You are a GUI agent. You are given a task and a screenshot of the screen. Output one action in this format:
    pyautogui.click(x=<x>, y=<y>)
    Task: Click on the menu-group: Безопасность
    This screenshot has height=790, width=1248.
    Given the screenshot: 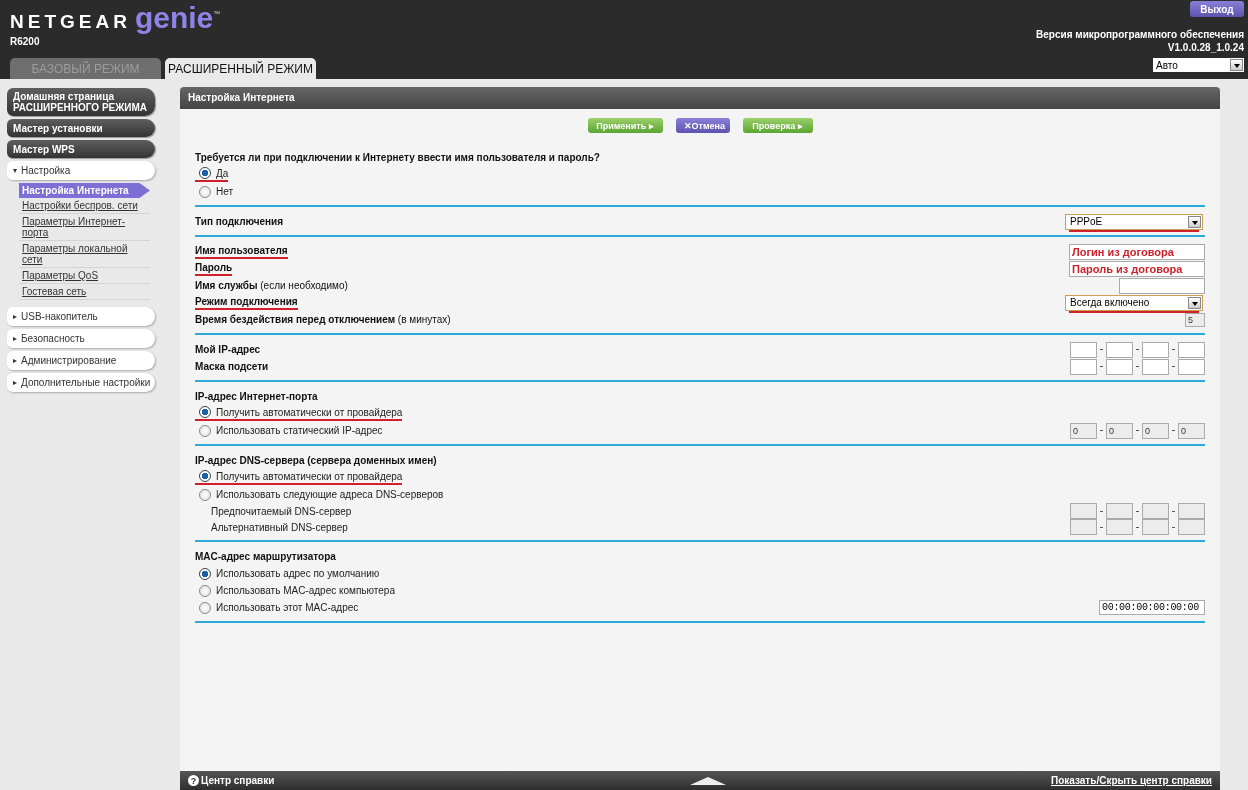 What is the action you would take?
    pyautogui.click(x=81, y=338)
    